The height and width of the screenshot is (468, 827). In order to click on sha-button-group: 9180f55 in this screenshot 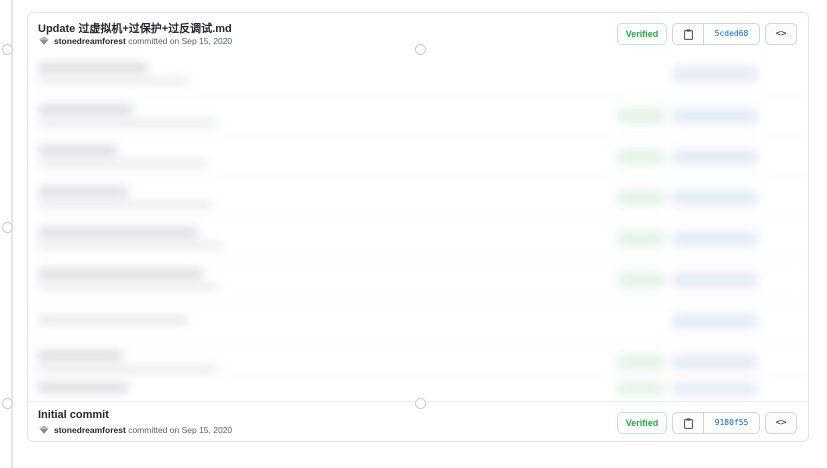, I will do `click(716, 423)`.